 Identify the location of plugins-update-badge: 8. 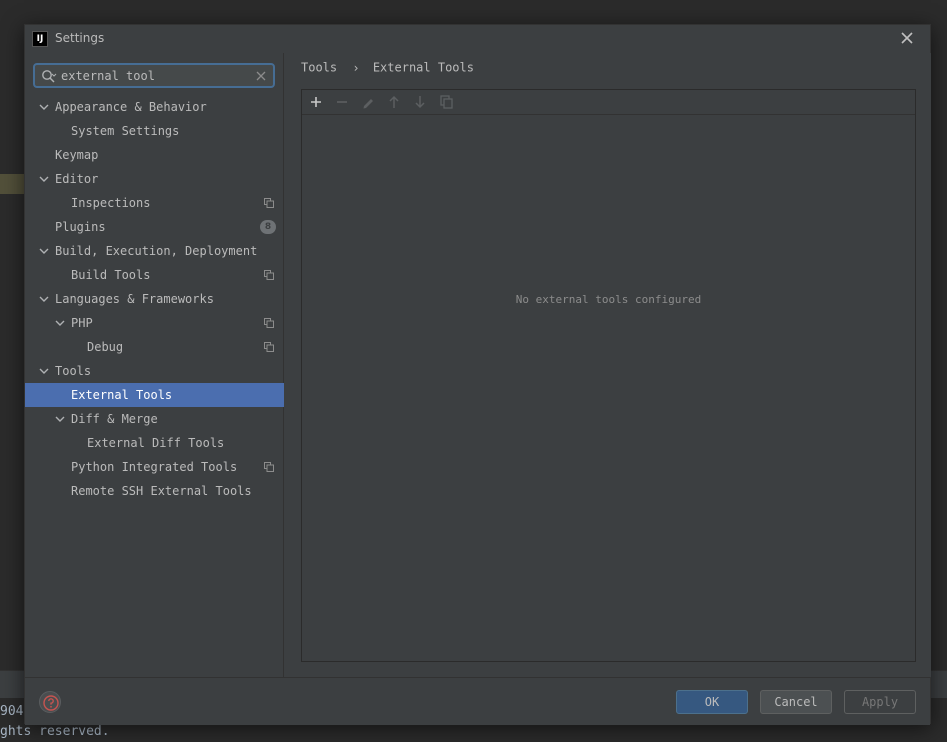
(268, 227).